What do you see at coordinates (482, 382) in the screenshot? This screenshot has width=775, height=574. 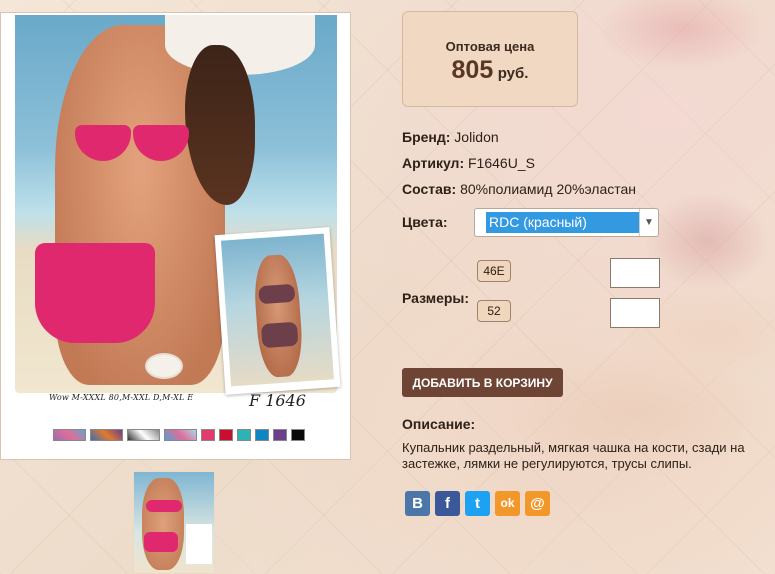 I see `add-to-cart-button: ДОБАВИТЬ В КОРЗИНУ` at bounding box center [482, 382].